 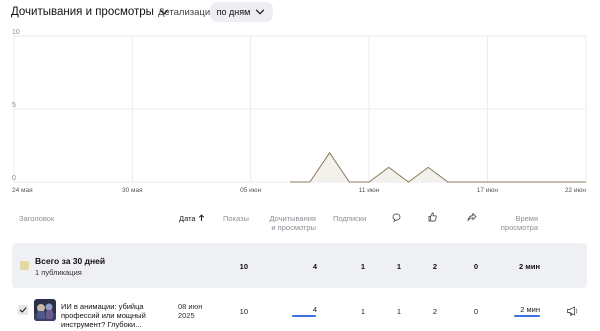 I want to click on total-reads: 4, so click(x=314, y=266).